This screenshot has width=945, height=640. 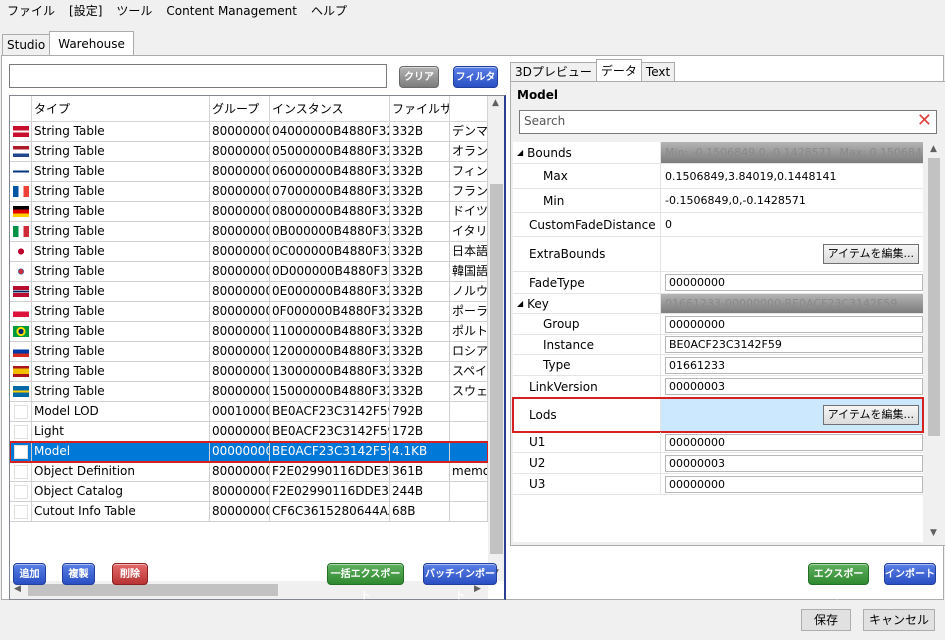 I want to click on tab-text: Text, so click(x=658, y=71).